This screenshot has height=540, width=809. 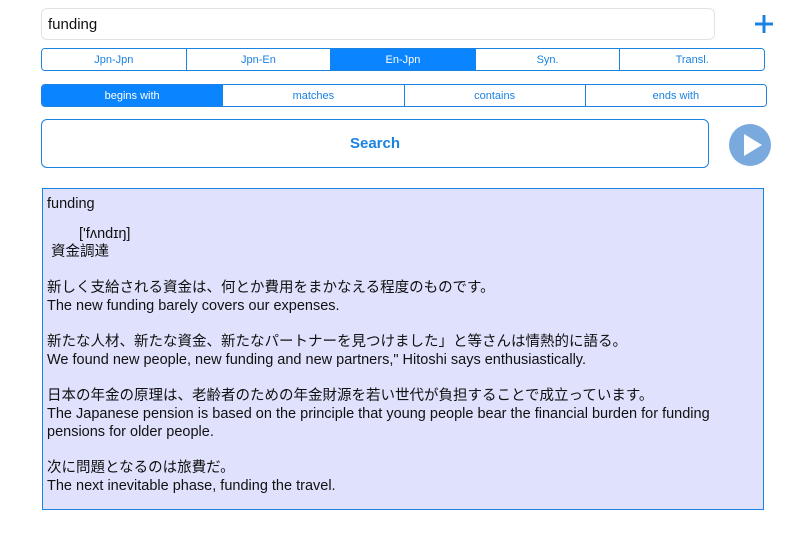 I want to click on tab-begins-with: begins with, so click(x=132, y=95).